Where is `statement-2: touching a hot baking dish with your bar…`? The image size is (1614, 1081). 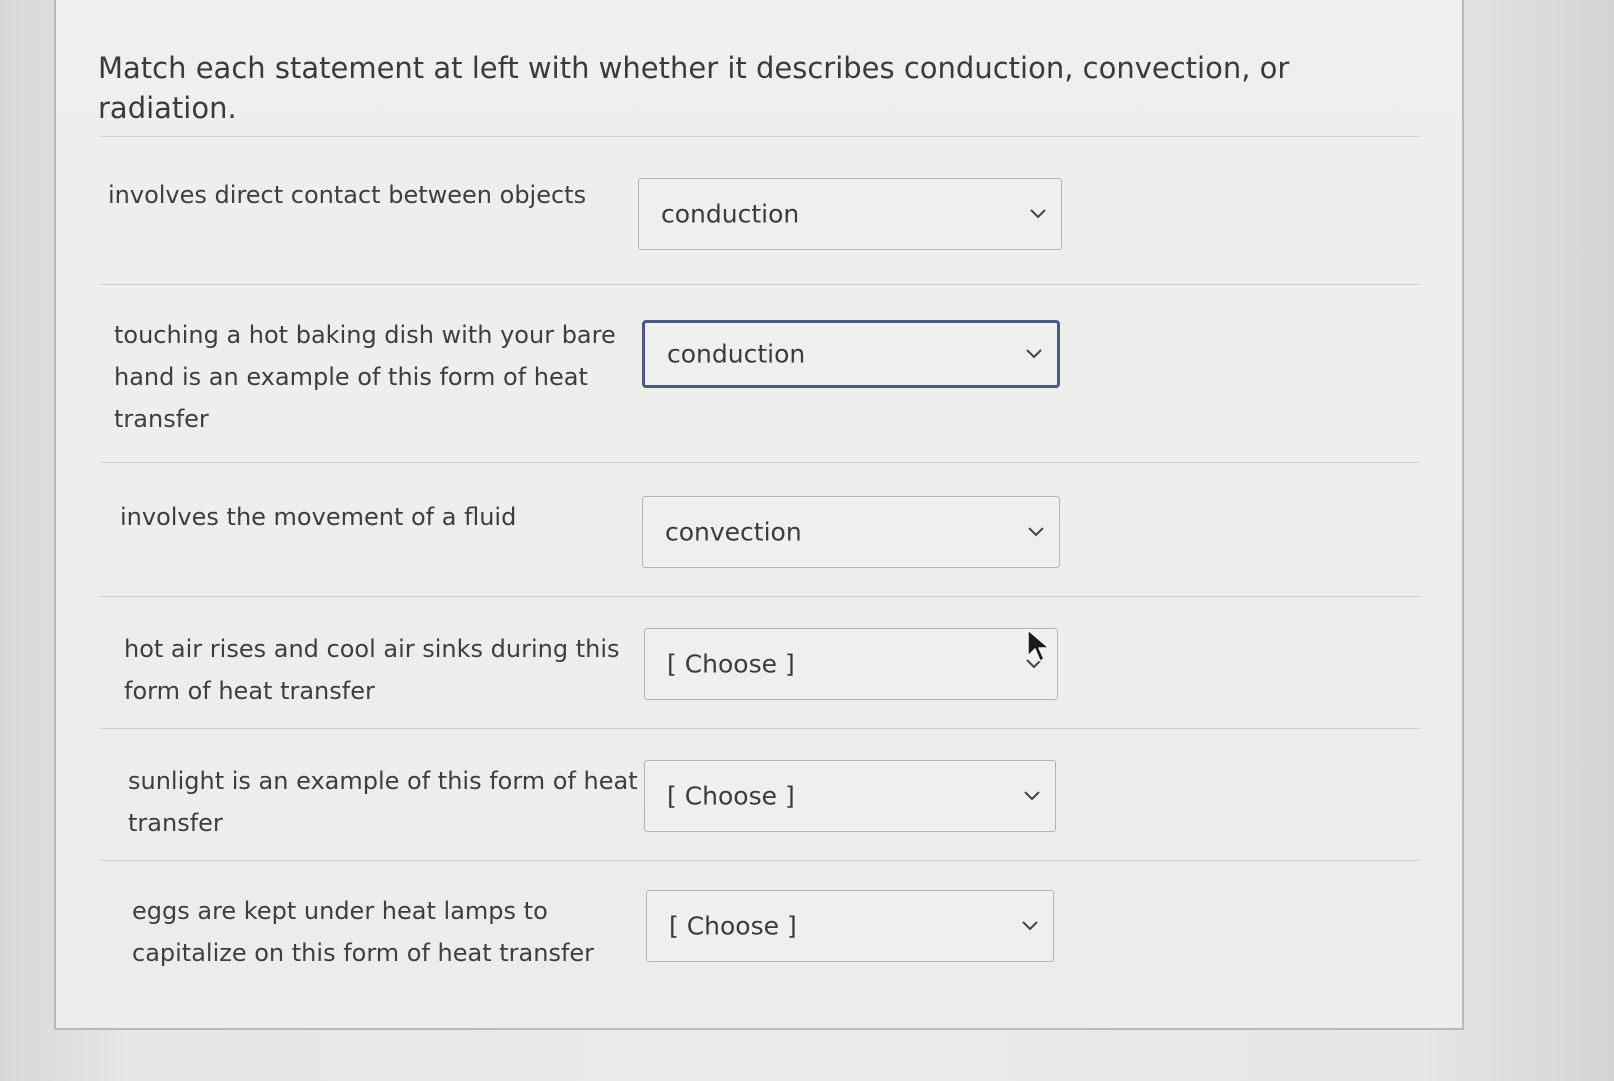
statement-2: touching a hot baking dish with your bar… is located at coordinates (365, 377).